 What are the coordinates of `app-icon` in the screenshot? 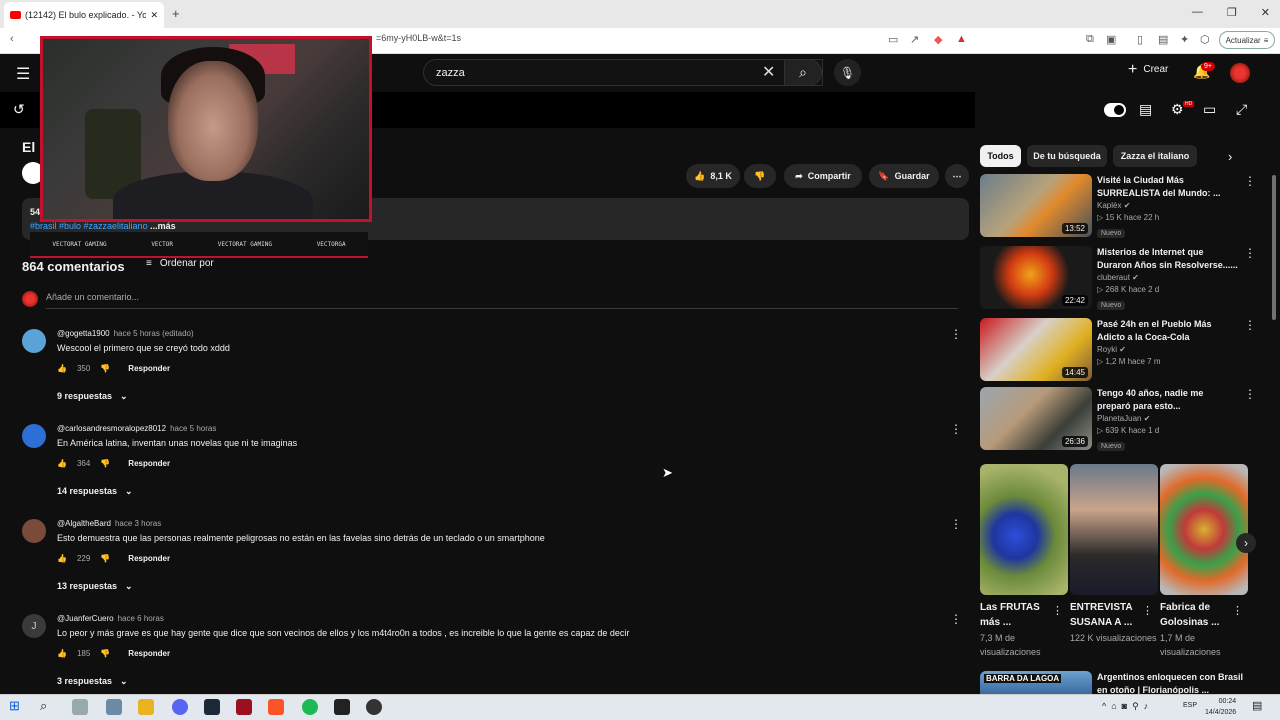 It's located at (244, 707).